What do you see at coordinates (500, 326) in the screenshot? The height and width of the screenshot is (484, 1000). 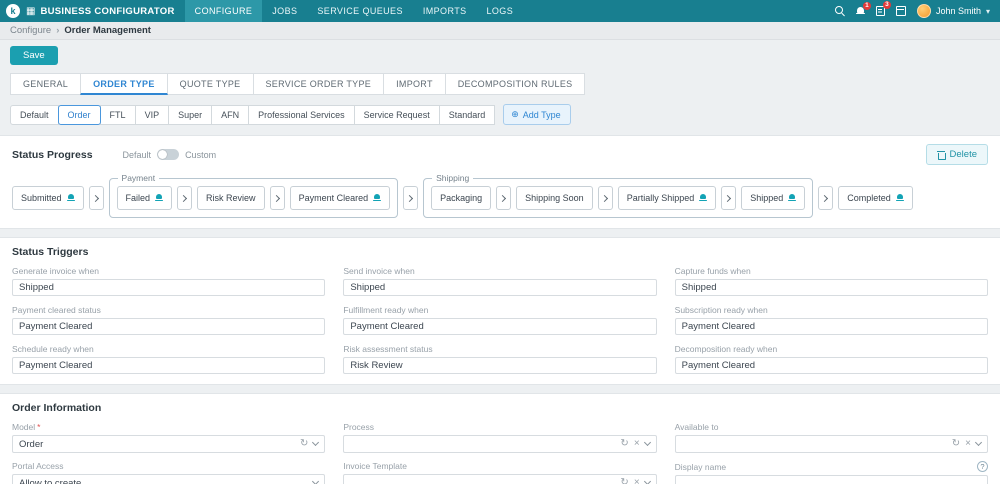 I see `fulfillment-ready-when-input` at bounding box center [500, 326].